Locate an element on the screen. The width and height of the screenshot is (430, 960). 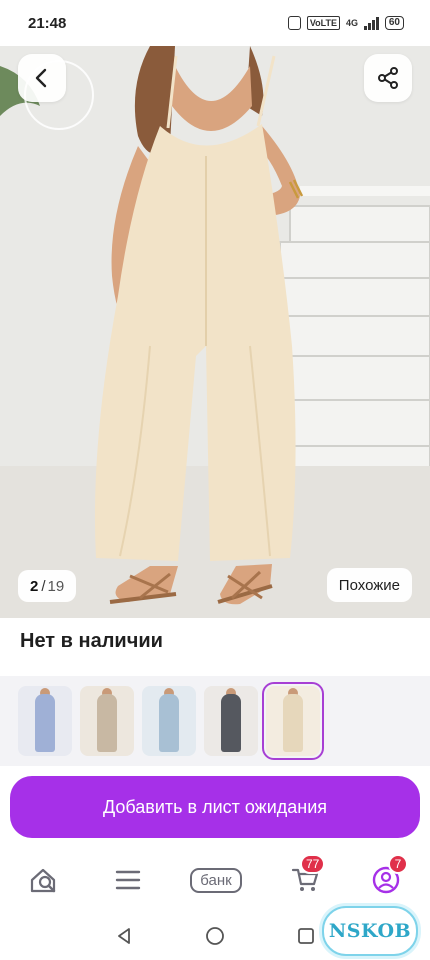
availability-status: Нет в наличии is located at coordinates (91, 641).